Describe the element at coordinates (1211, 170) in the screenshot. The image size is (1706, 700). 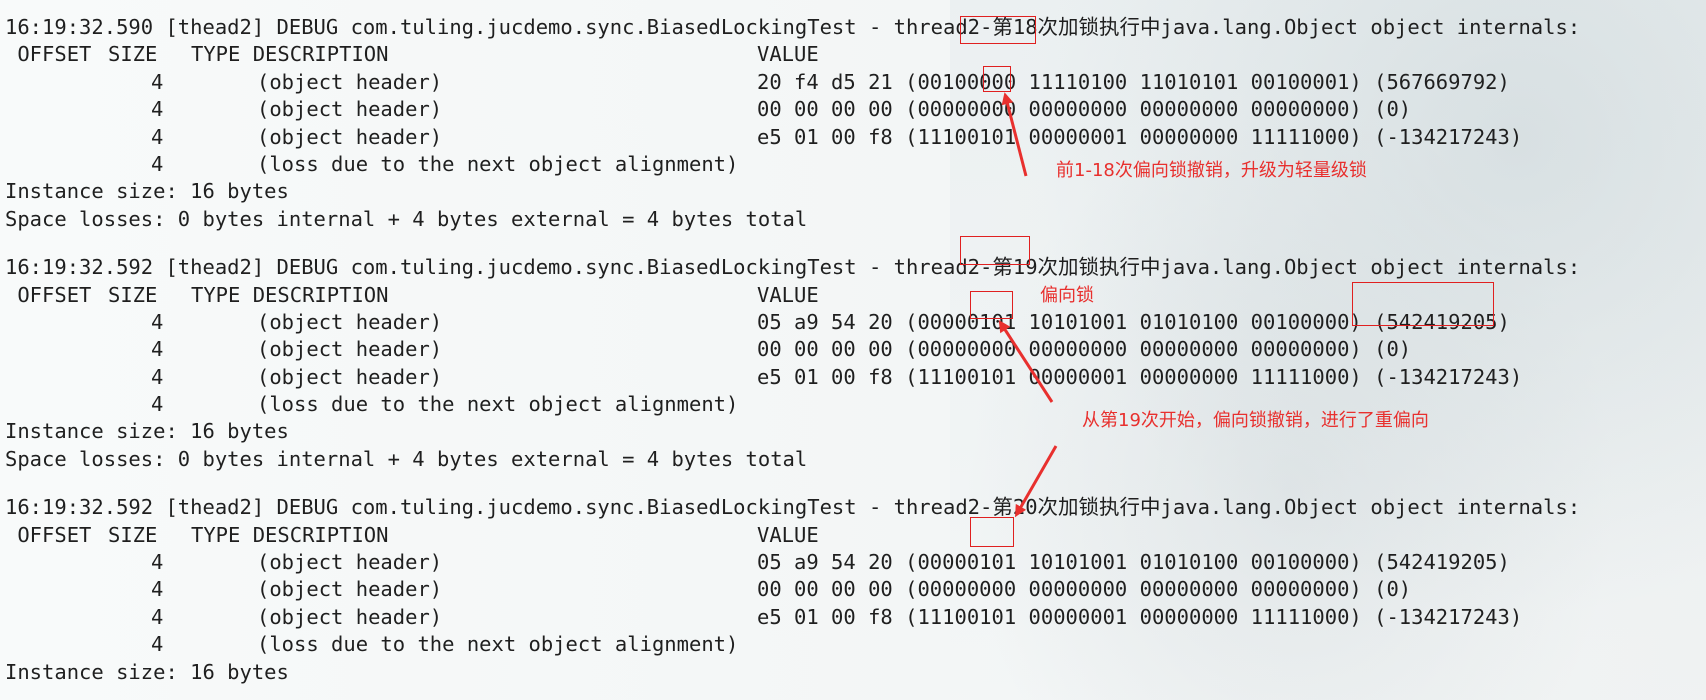
I see `annotation-note-1: 前1-18次偏向锁撤销，升级为轻量级锁` at that location.